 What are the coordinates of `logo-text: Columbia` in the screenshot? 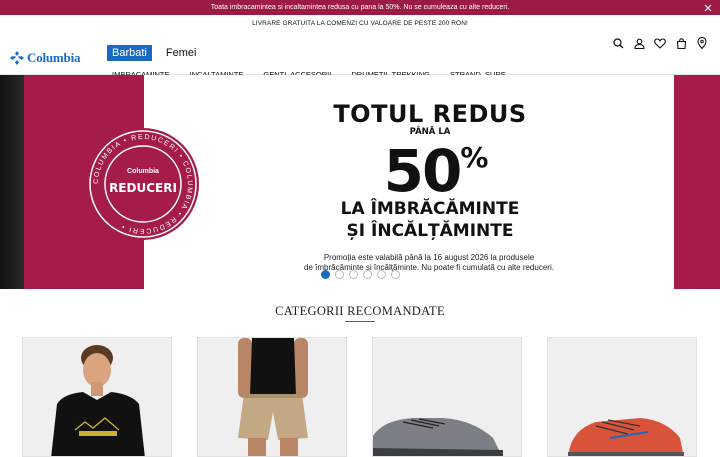 It's located at (54, 57).